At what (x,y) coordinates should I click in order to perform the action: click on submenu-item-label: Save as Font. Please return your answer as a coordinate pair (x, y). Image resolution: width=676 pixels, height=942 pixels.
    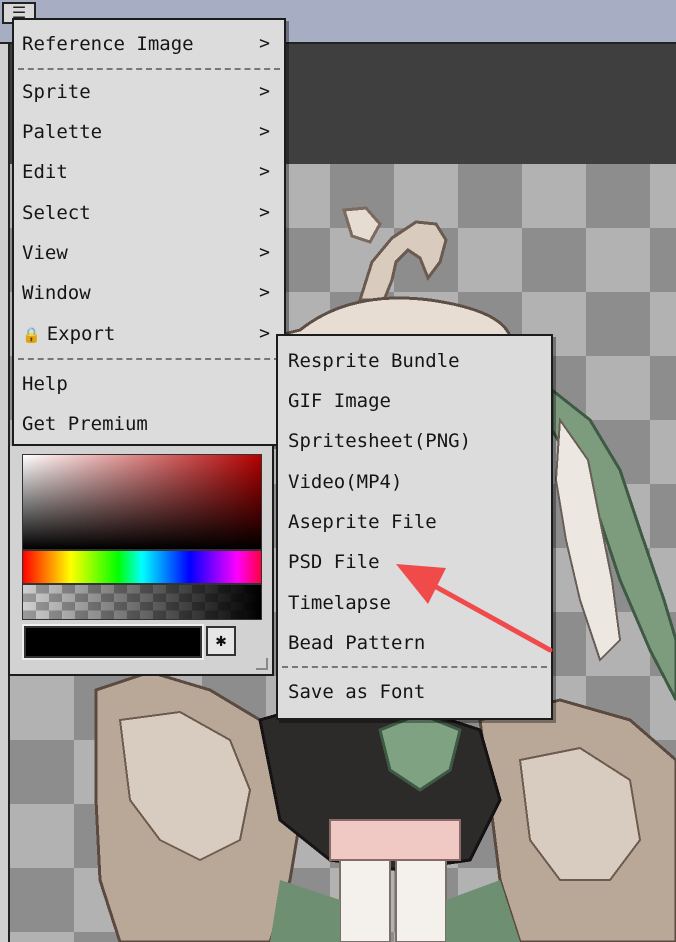
    Looking at the image, I should click on (357, 692).